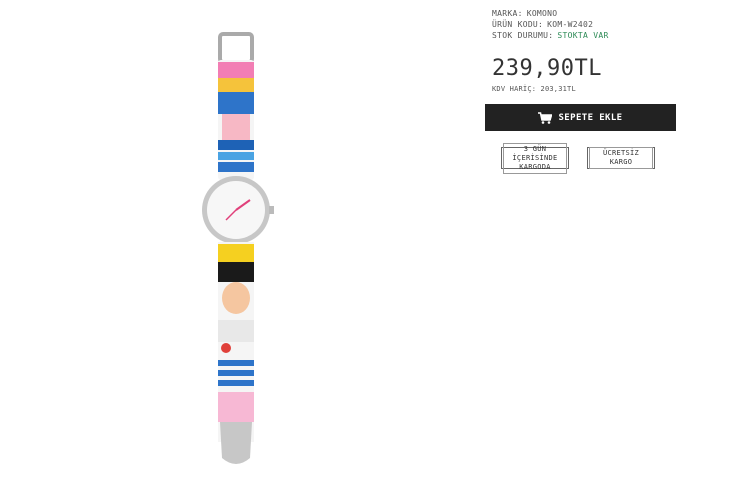 The image size is (750, 479). Describe the element at coordinates (240, 250) in the screenshot. I see `product-image-watch` at that location.